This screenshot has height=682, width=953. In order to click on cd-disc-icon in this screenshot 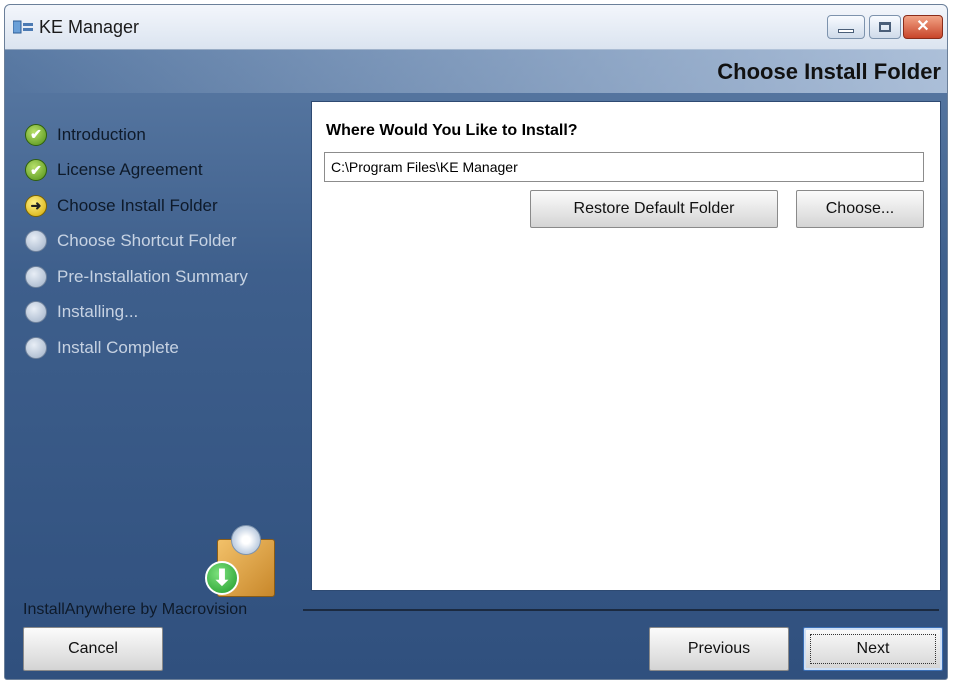, I will do `click(246, 540)`.